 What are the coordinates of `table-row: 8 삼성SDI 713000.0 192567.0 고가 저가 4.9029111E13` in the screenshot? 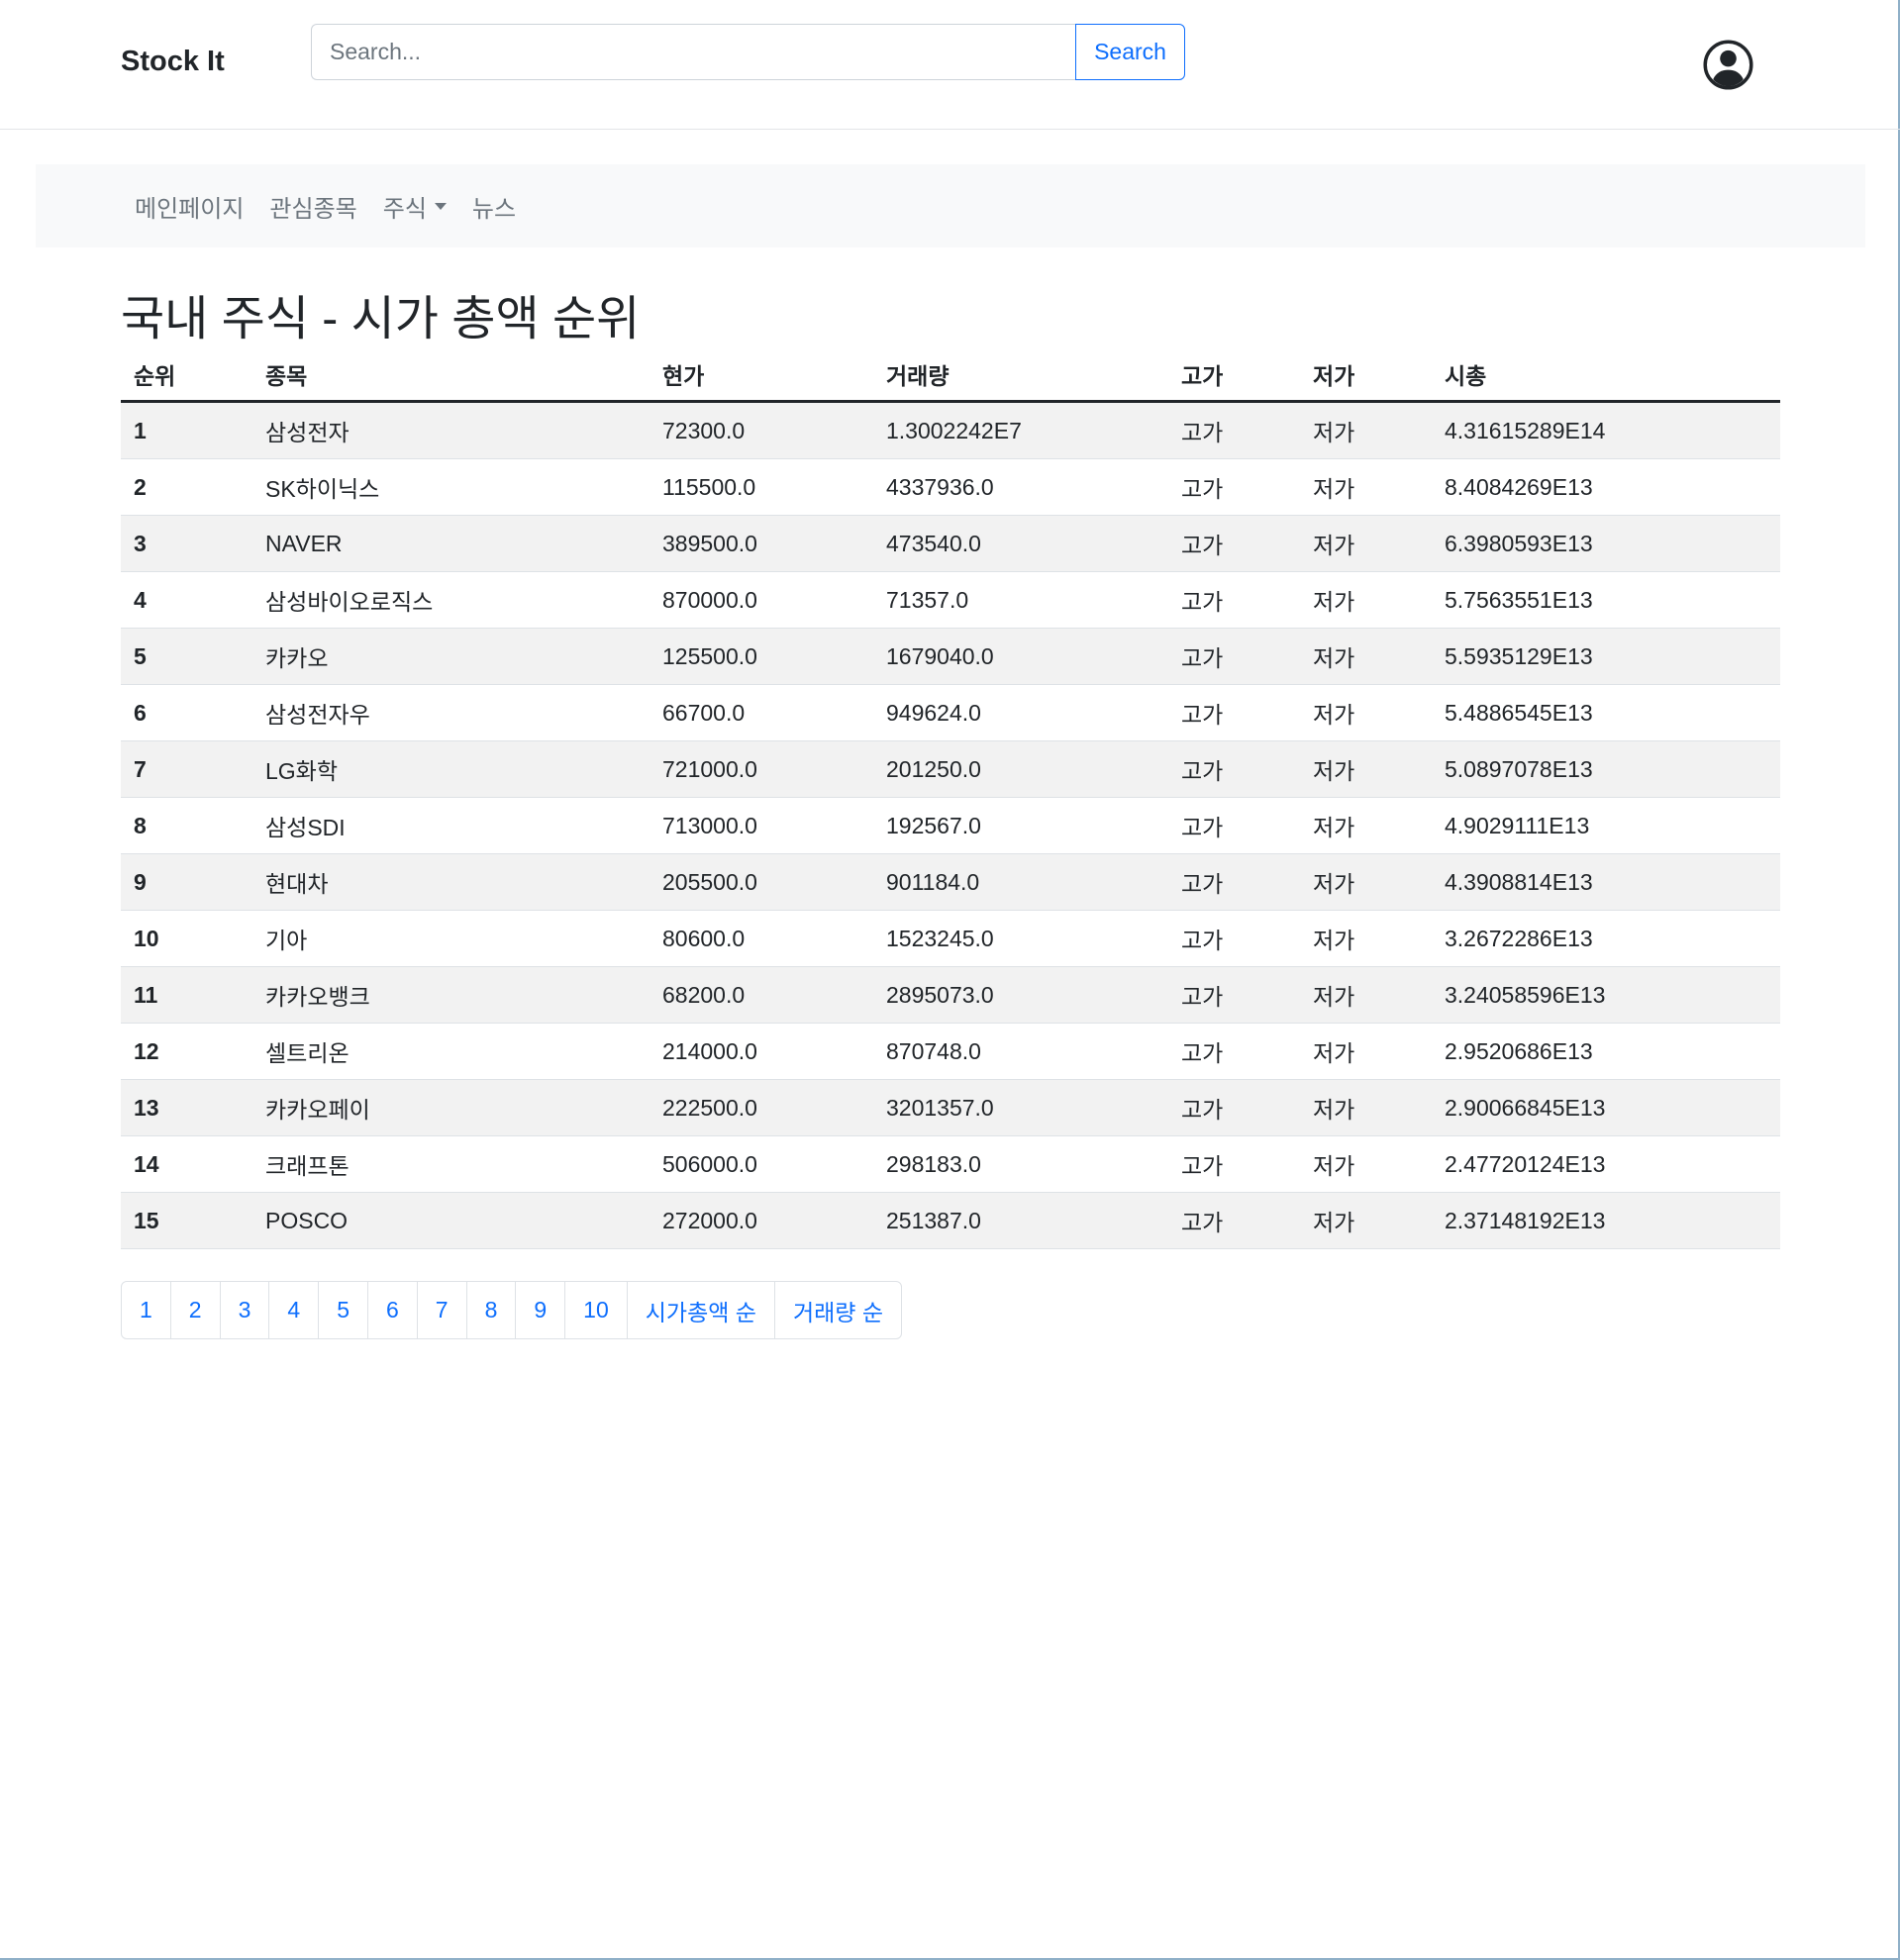 It's located at (950, 825).